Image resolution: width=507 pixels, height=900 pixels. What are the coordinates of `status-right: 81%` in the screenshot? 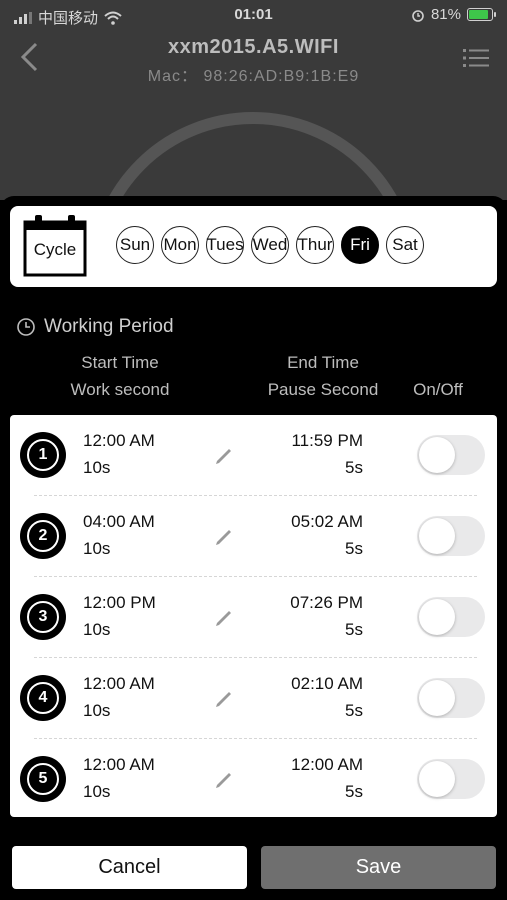 It's located at (453, 14).